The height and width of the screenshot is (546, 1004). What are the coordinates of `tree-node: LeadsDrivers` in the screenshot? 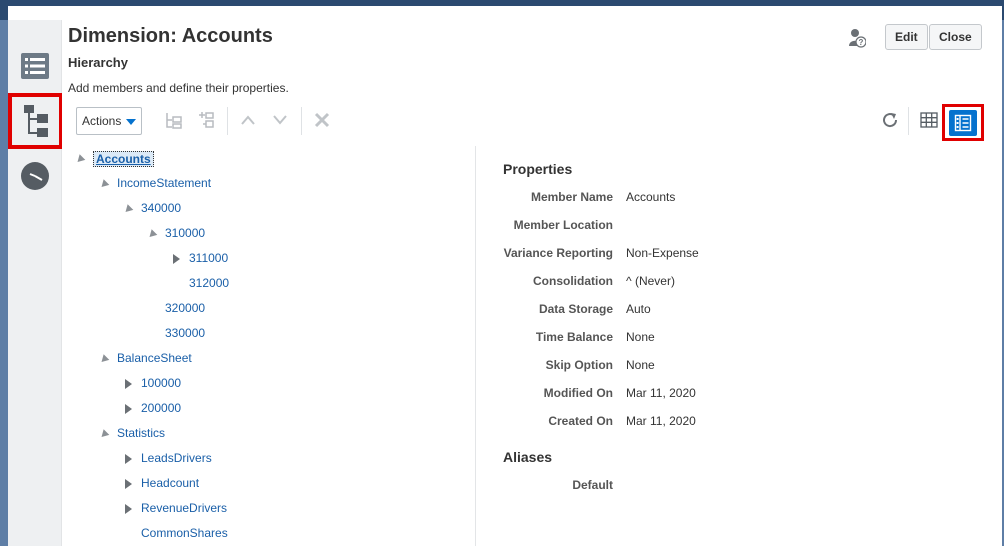 It's located at (274, 459).